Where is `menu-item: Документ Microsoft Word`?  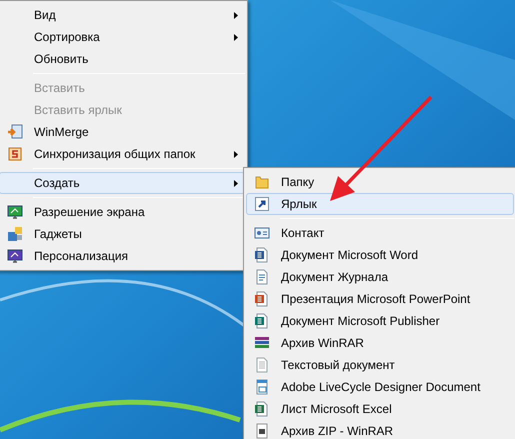 menu-item: Документ Microsoft Word is located at coordinates (380, 255).